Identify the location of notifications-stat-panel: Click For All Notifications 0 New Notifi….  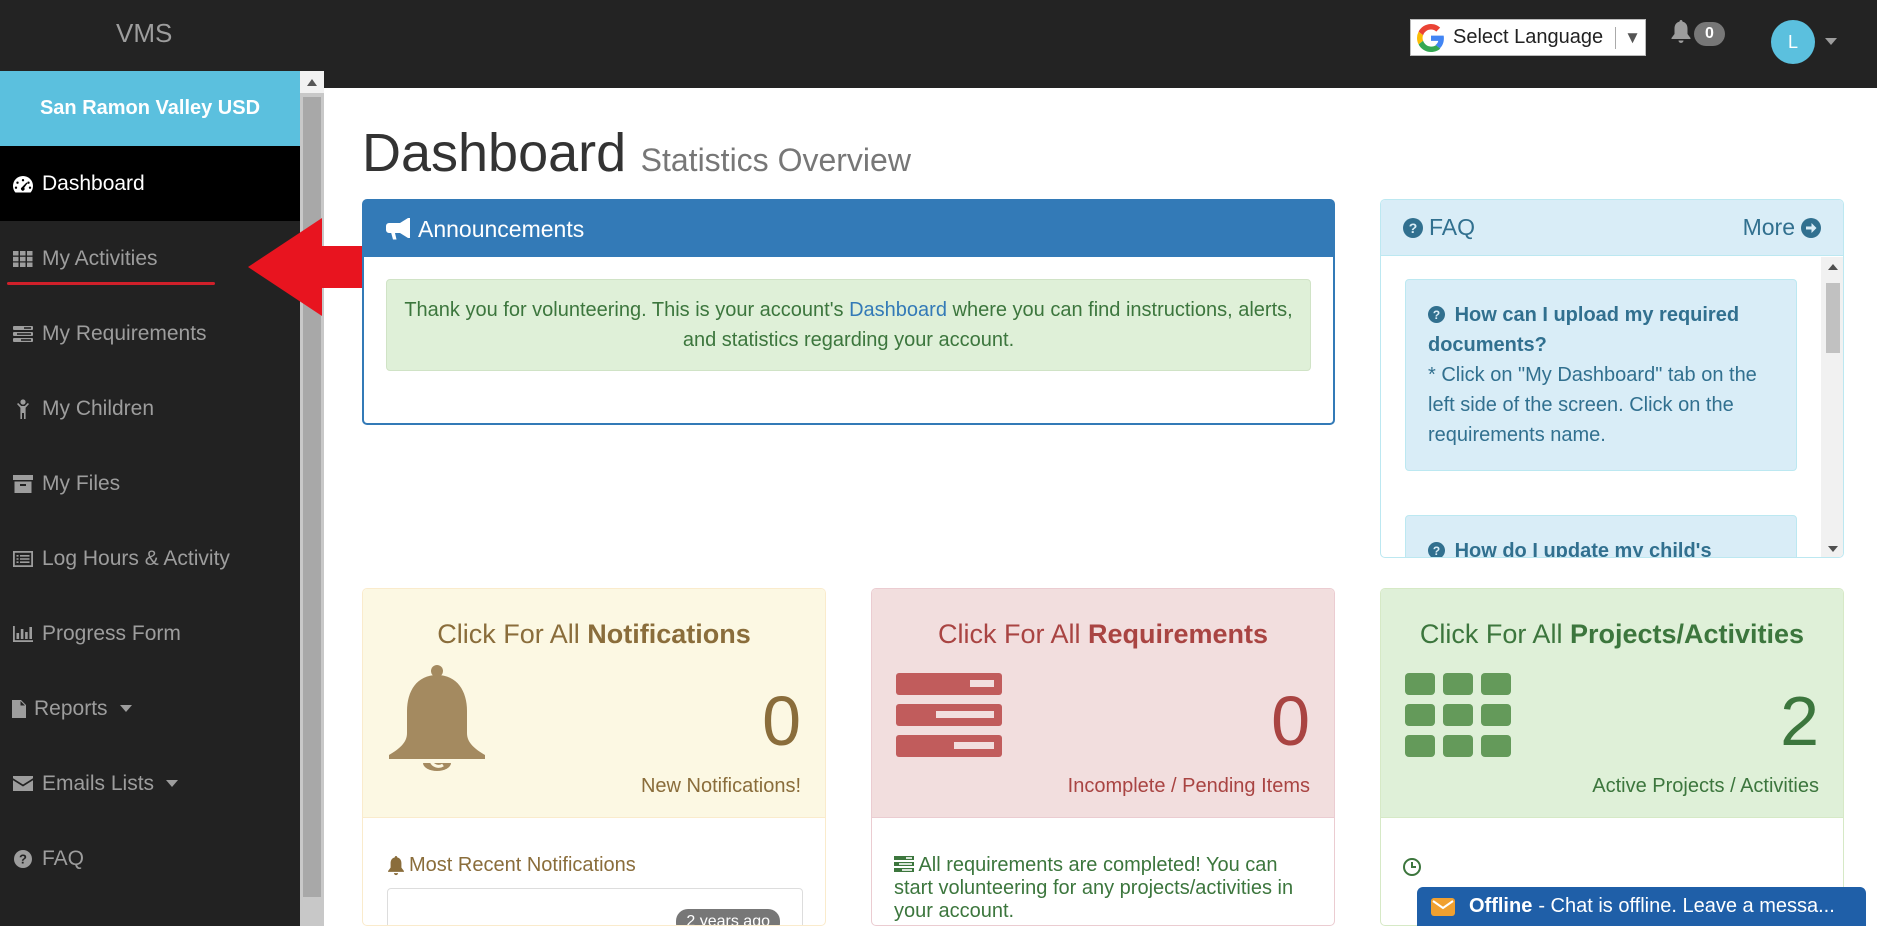
(594, 757).